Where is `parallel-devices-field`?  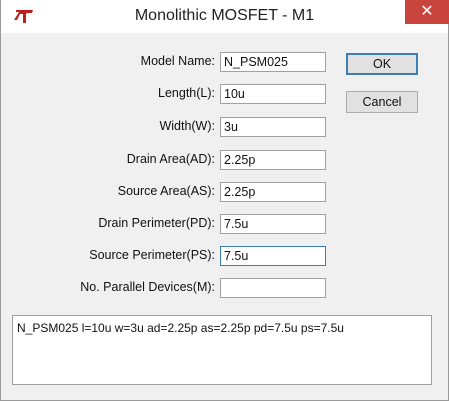 parallel-devices-field is located at coordinates (273, 288).